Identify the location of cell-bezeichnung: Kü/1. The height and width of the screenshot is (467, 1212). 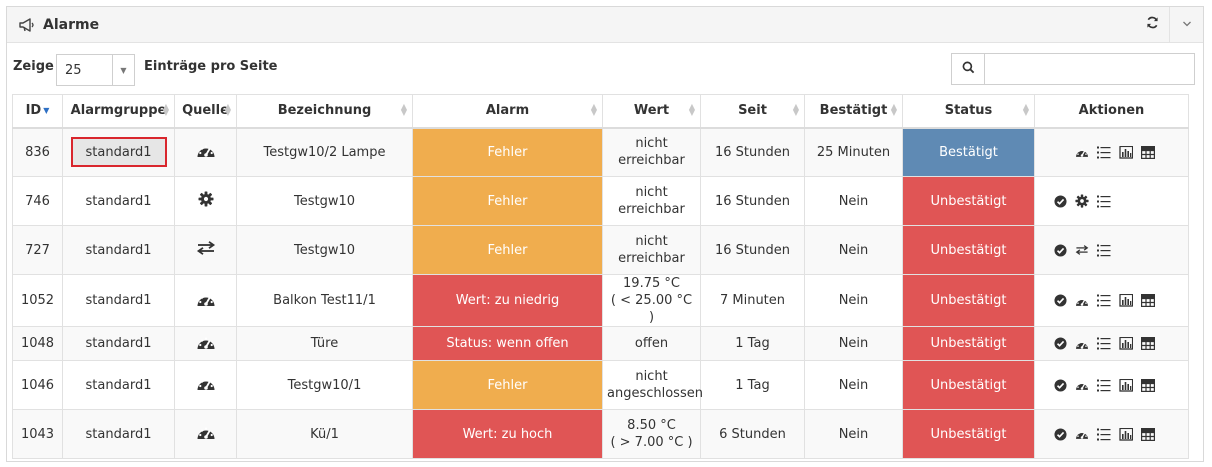
(324, 434).